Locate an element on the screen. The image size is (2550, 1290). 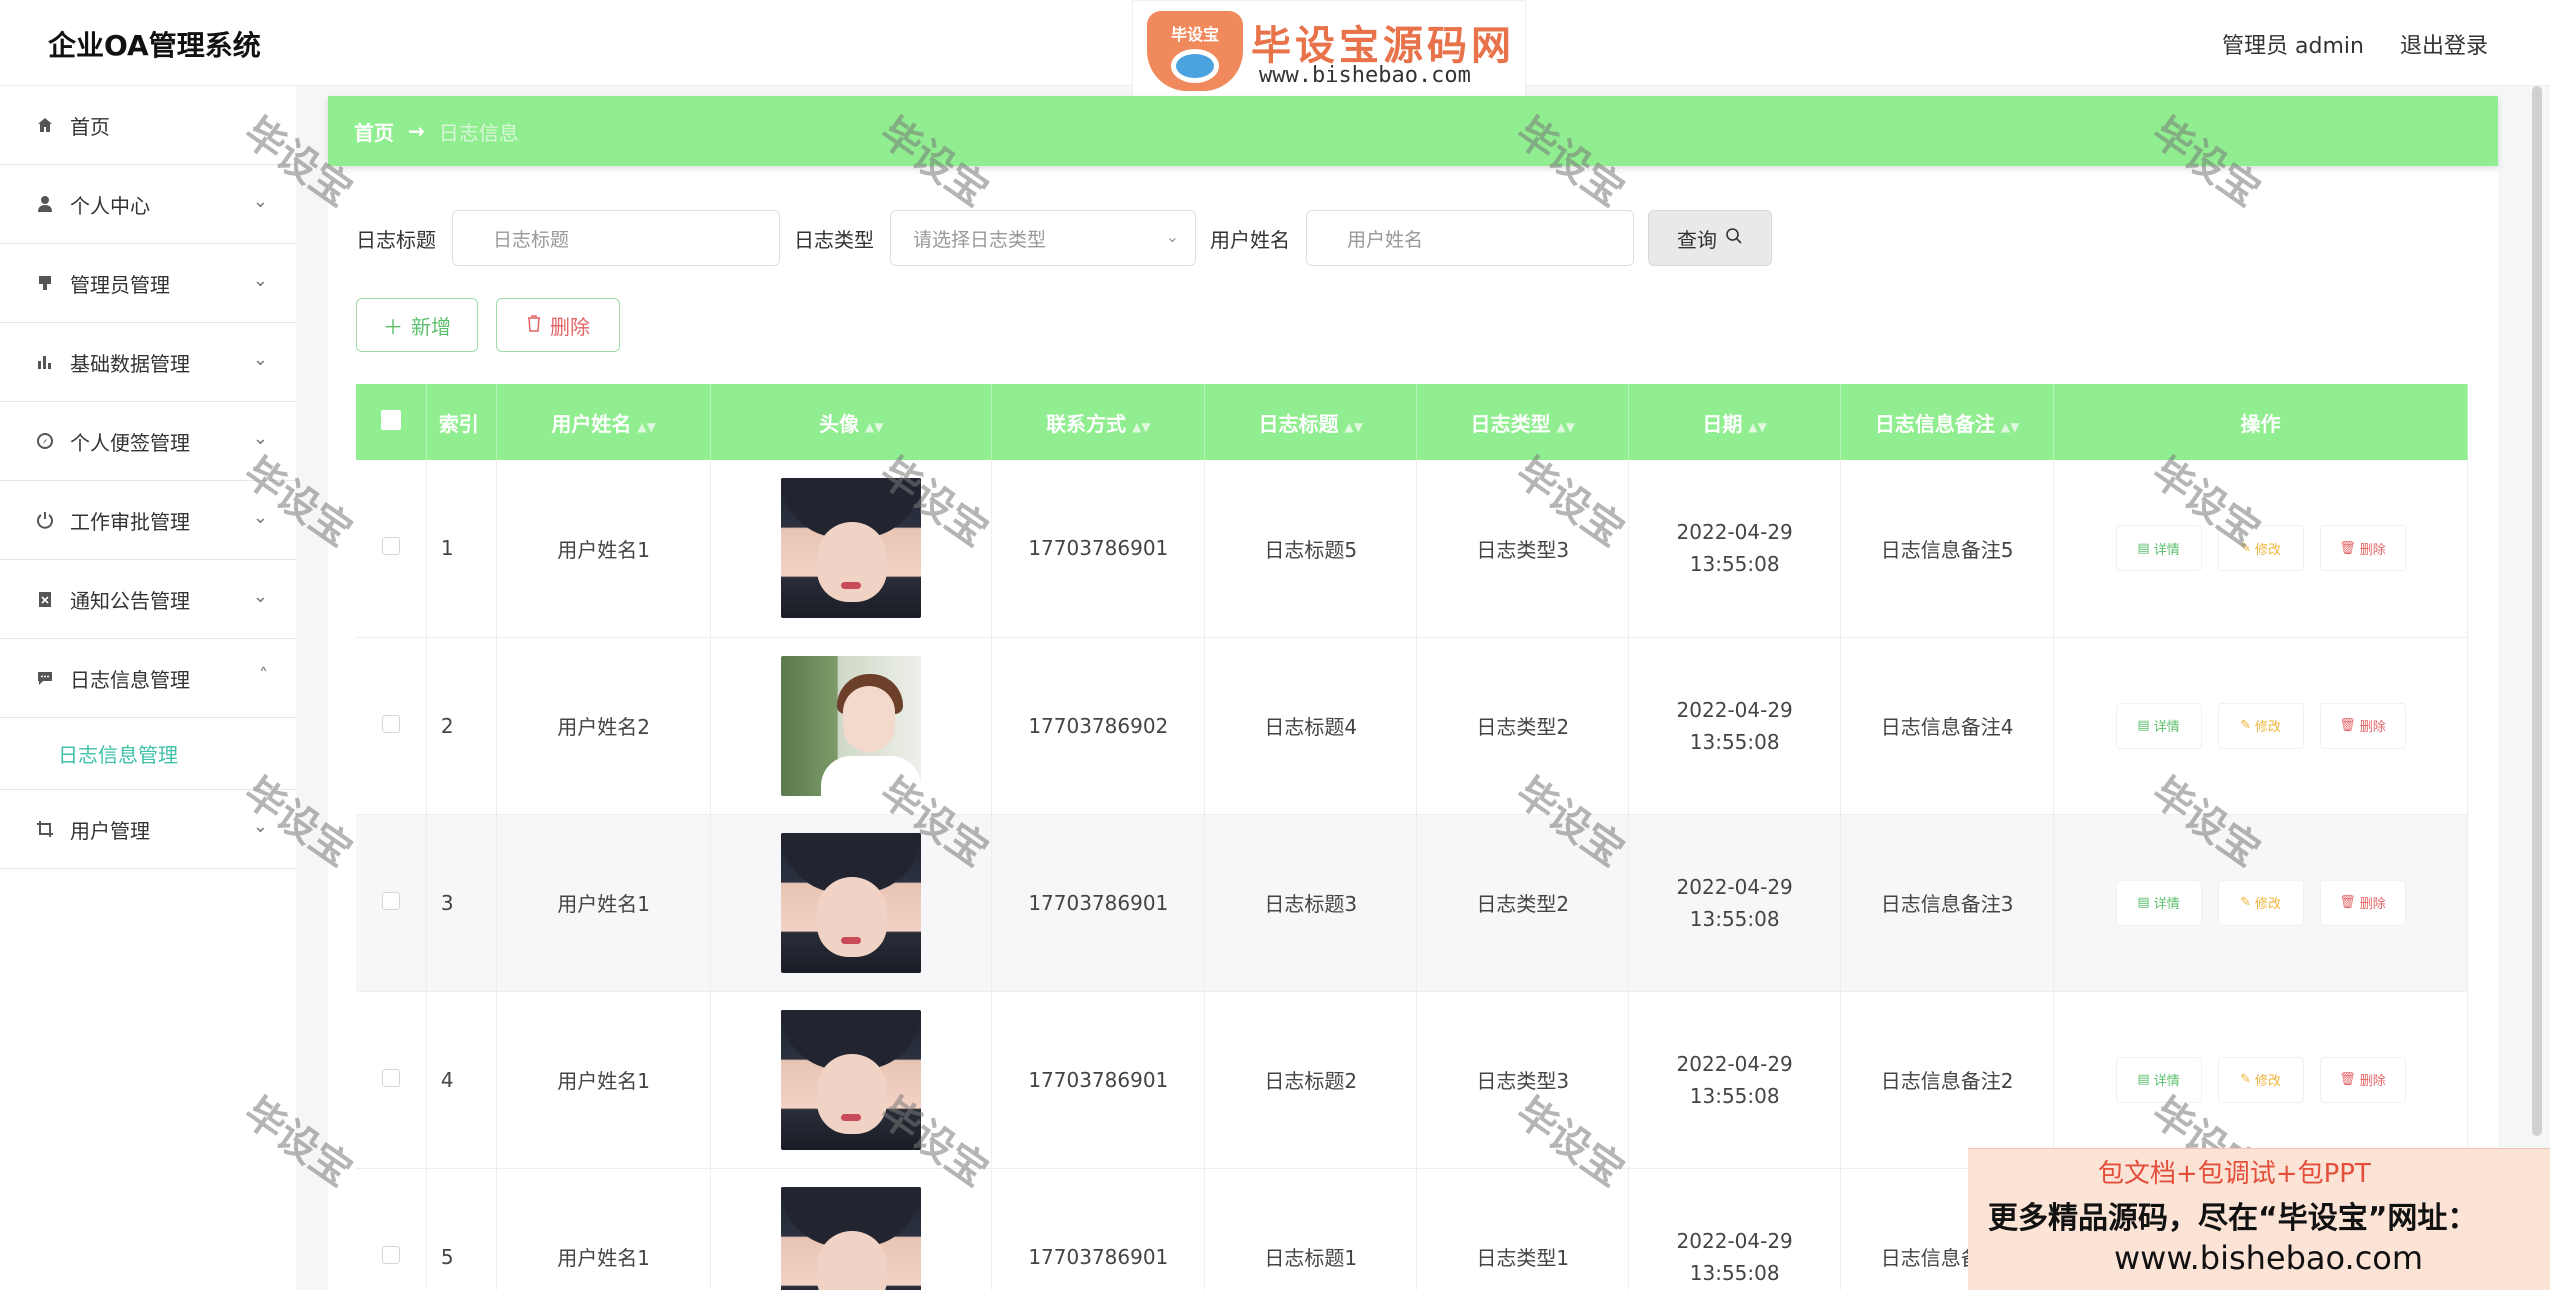
action-row: ＋ 新增 删除 is located at coordinates (488, 325).